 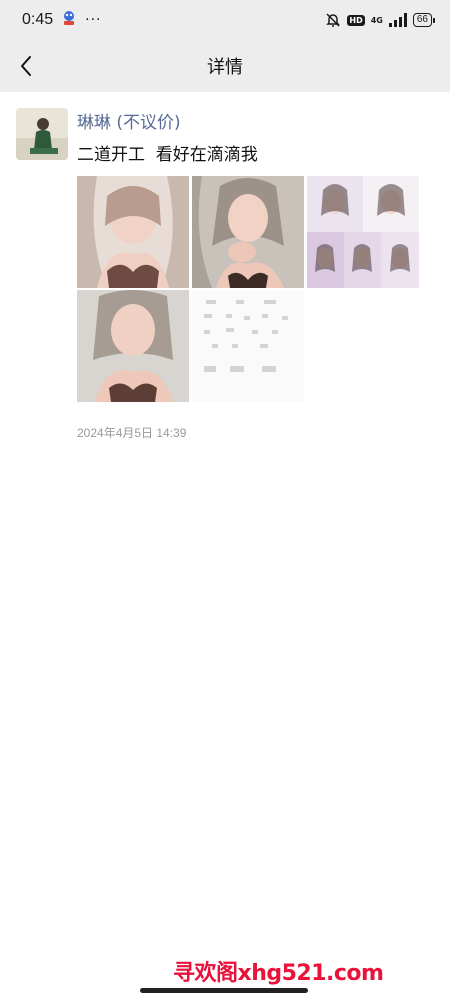 What do you see at coordinates (38, 19) in the screenshot?
I see `status-time: 0:45` at bounding box center [38, 19].